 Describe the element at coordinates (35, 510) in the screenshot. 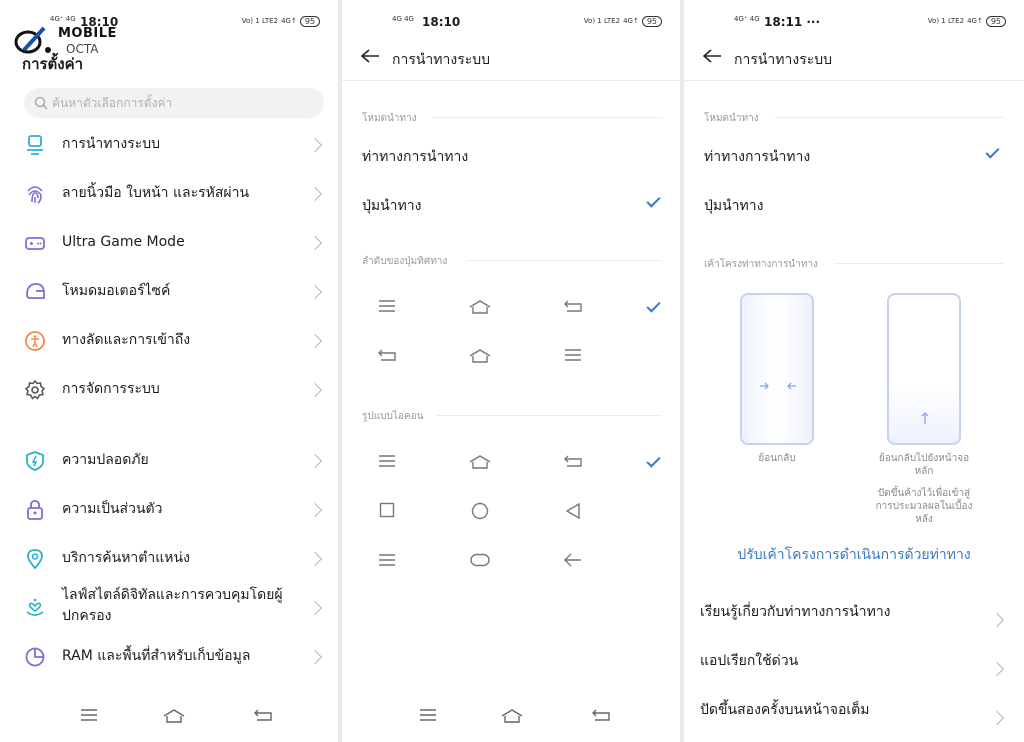

I see `lock-icon` at that location.